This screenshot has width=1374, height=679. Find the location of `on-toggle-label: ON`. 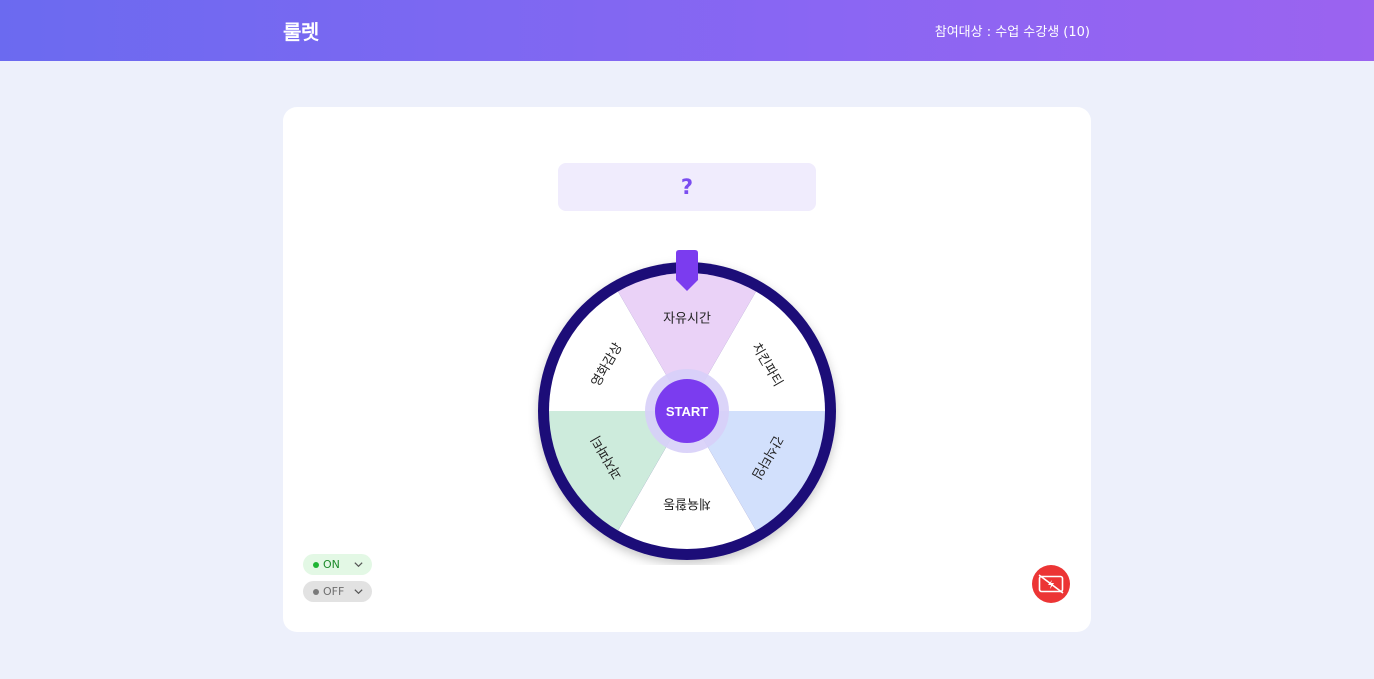

on-toggle-label: ON is located at coordinates (331, 564).